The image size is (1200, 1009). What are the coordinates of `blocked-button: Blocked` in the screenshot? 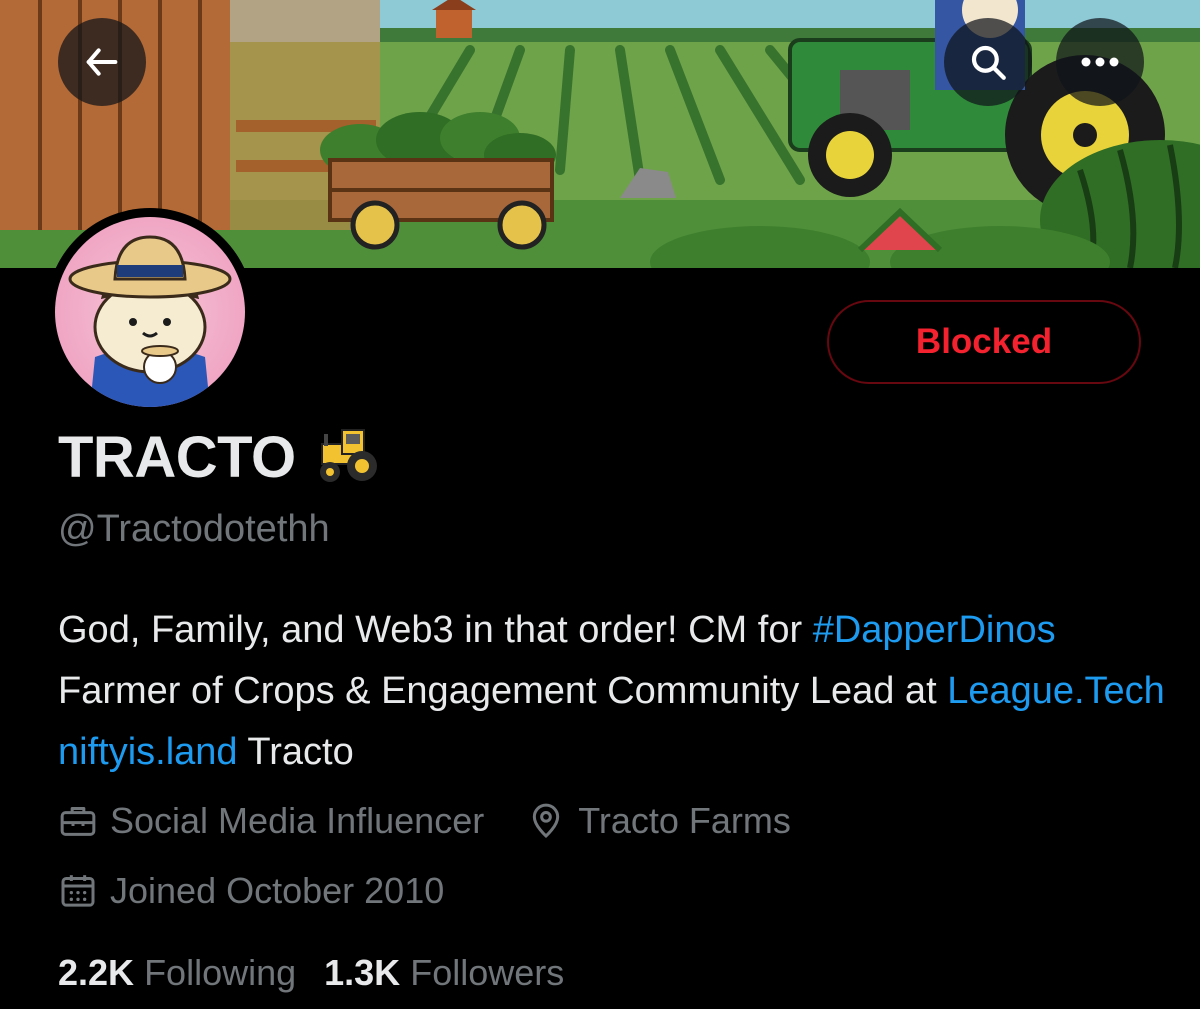 It's located at (984, 342).